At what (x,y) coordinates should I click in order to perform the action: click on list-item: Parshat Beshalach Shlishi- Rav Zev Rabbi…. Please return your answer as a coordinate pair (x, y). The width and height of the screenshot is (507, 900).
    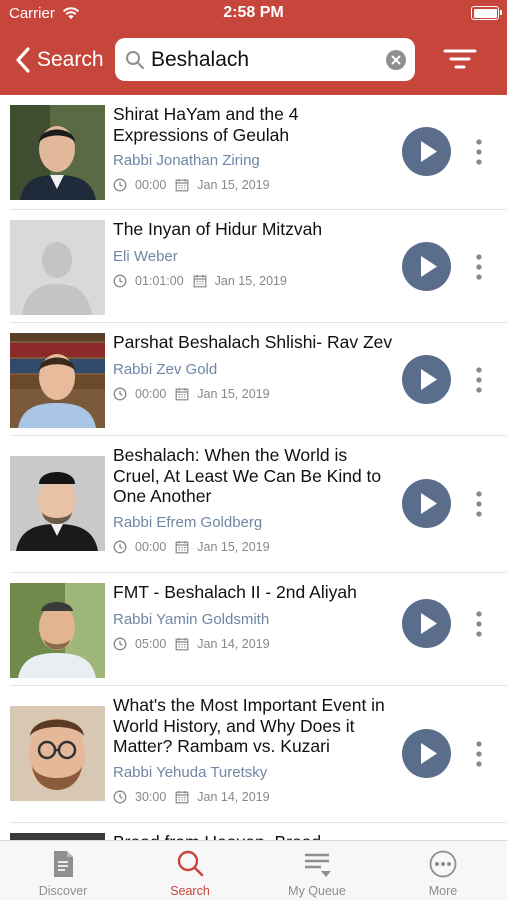
    Looking at the image, I should click on (253, 379).